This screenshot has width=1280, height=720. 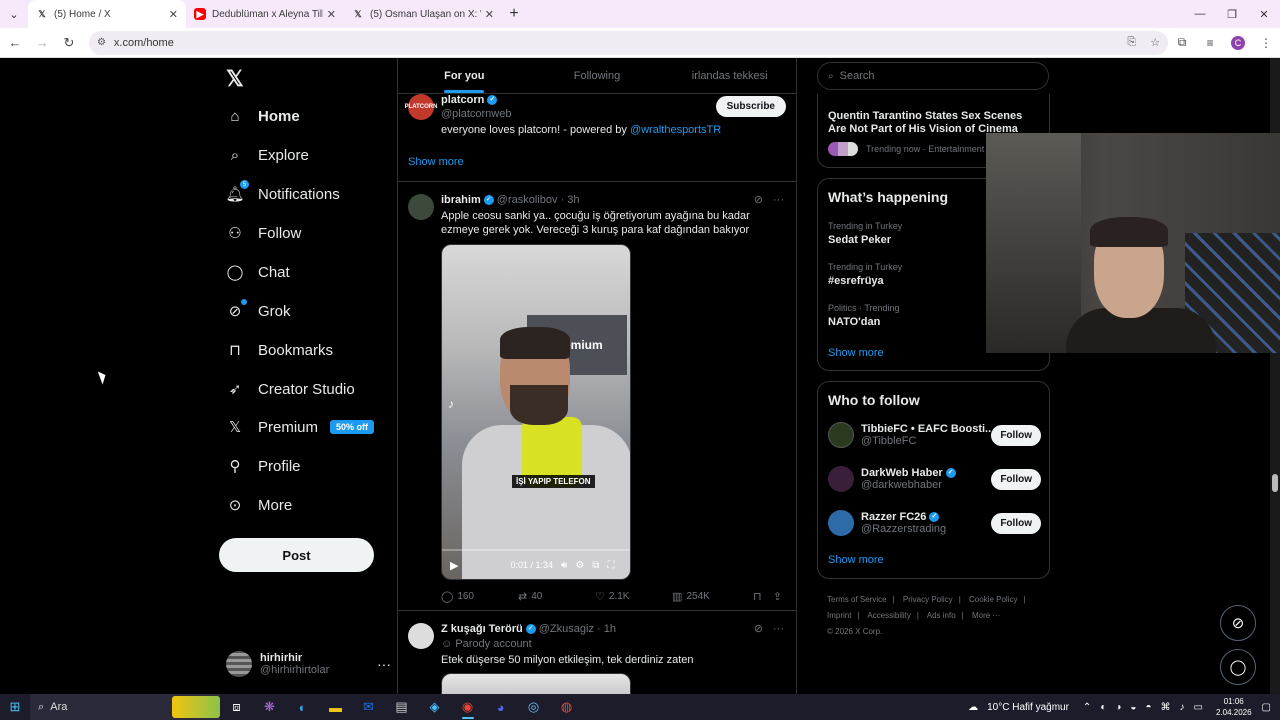 What do you see at coordinates (889, 615) in the screenshot?
I see `footer-link: Accessibility` at bounding box center [889, 615].